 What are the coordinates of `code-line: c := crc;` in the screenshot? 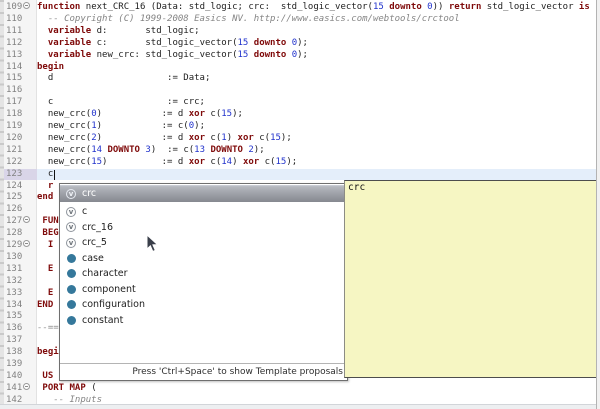 It's located at (121, 103).